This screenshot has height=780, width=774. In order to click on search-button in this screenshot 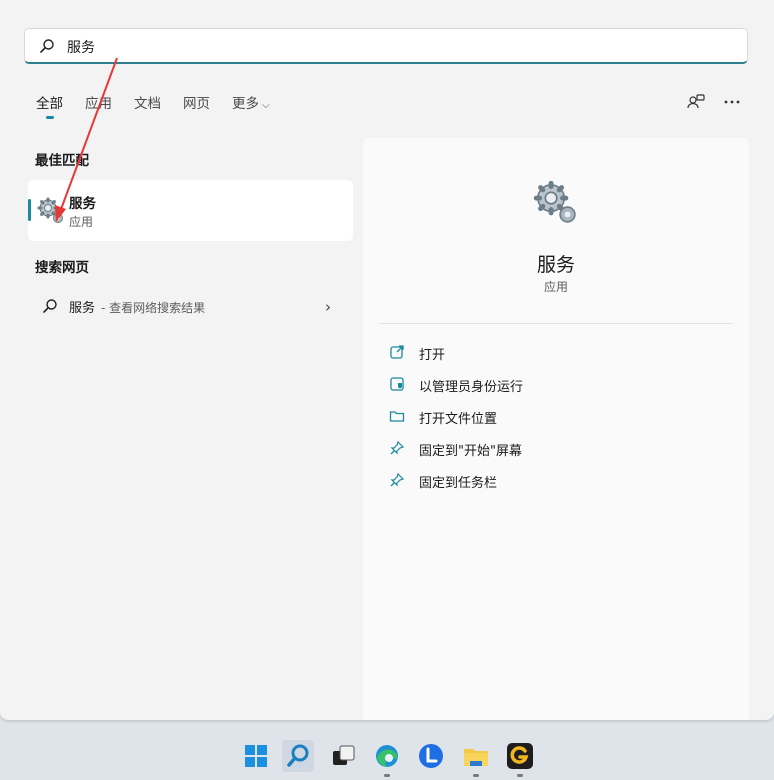, I will do `click(298, 756)`.